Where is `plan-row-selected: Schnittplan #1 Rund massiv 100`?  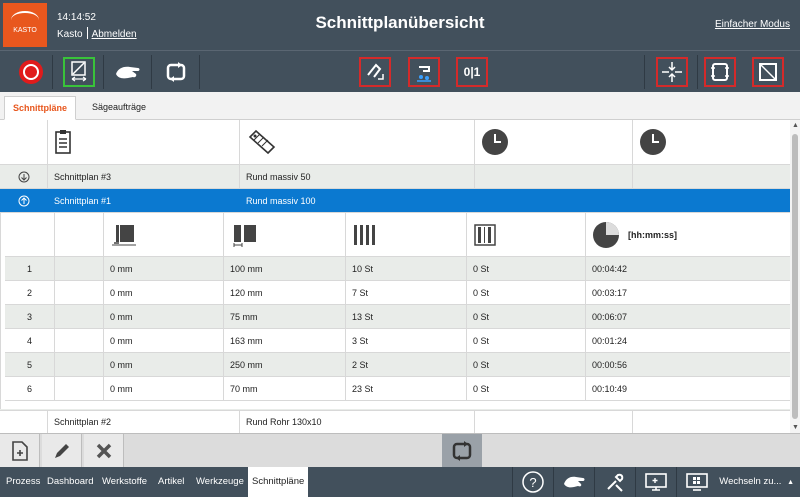
plan-row-selected: Schnittplan #1 Rund massiv 100 is located at coordinates (395, 201).